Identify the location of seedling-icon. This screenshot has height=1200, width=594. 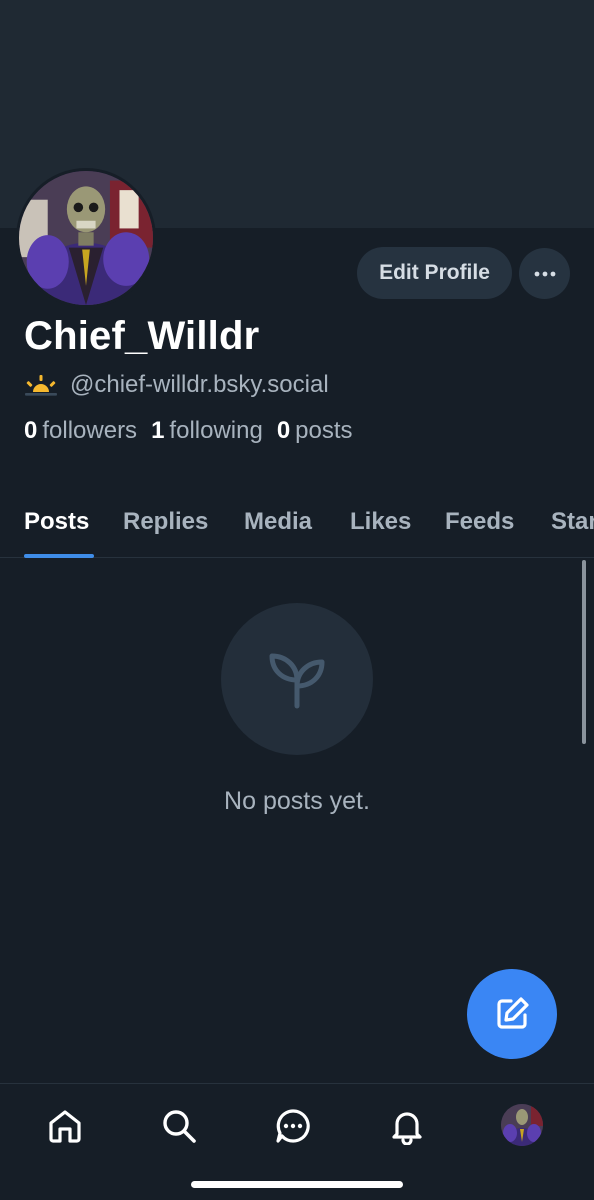
(297, 681).